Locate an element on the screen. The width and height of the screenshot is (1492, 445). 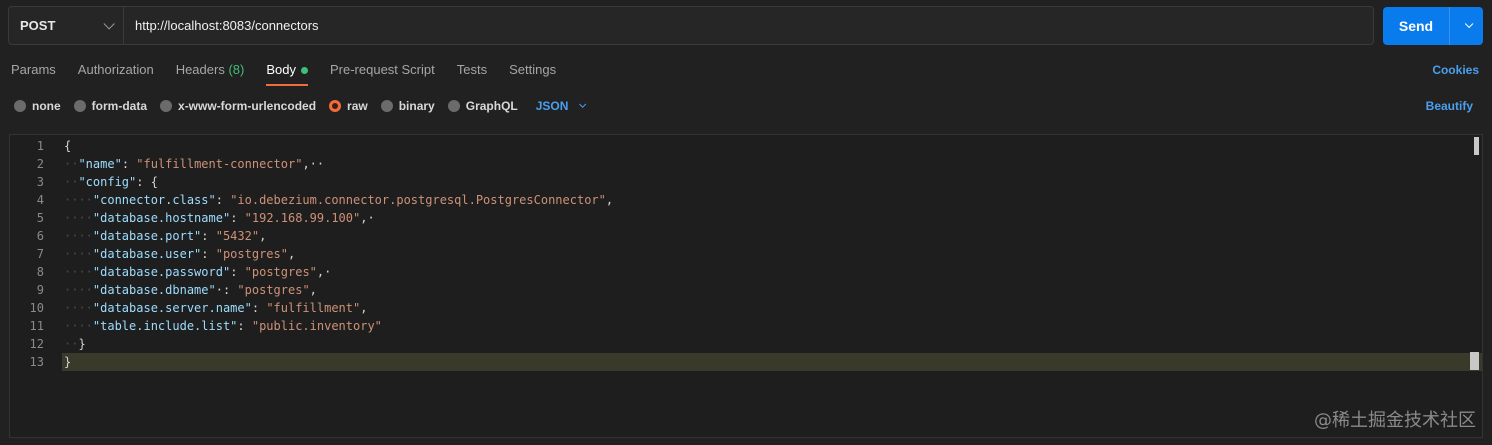
json-key: "database.user" is located at coordinates (147, 254).